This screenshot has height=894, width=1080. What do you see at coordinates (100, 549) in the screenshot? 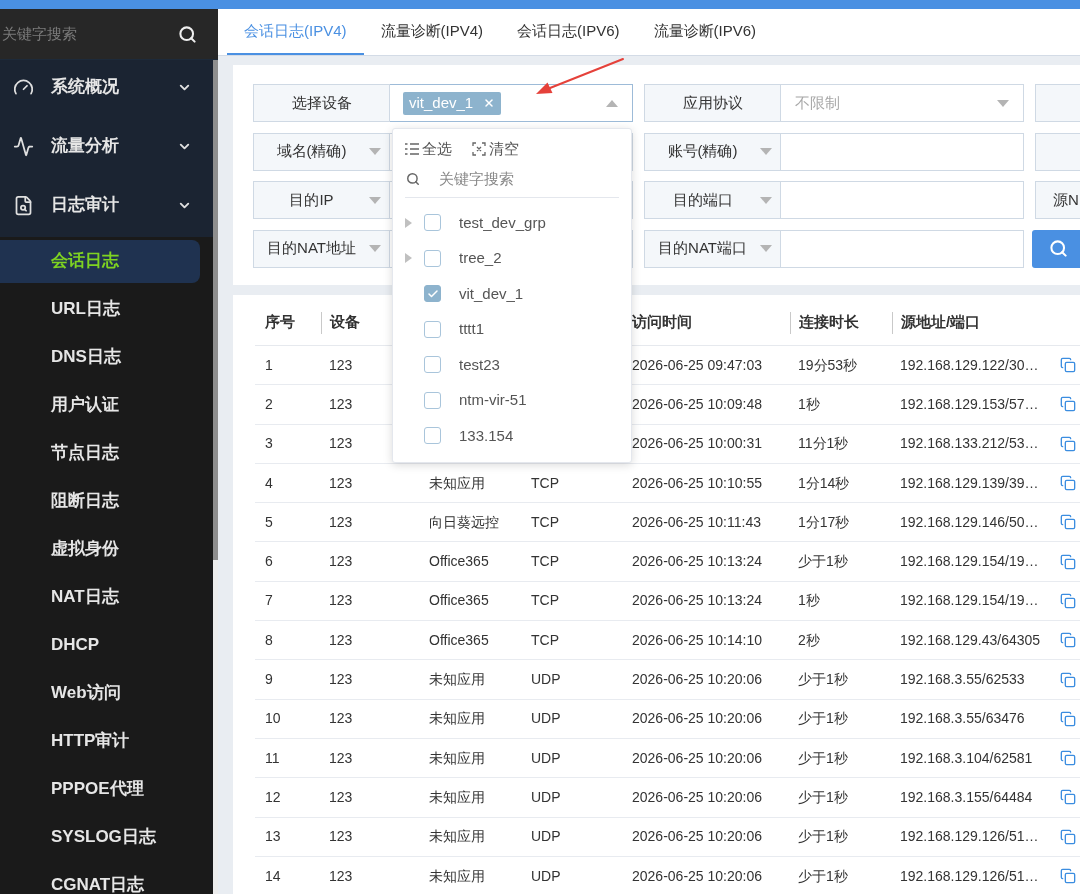
I see `submenu-item: 虚拟身份` at bounding box center [100, 549].